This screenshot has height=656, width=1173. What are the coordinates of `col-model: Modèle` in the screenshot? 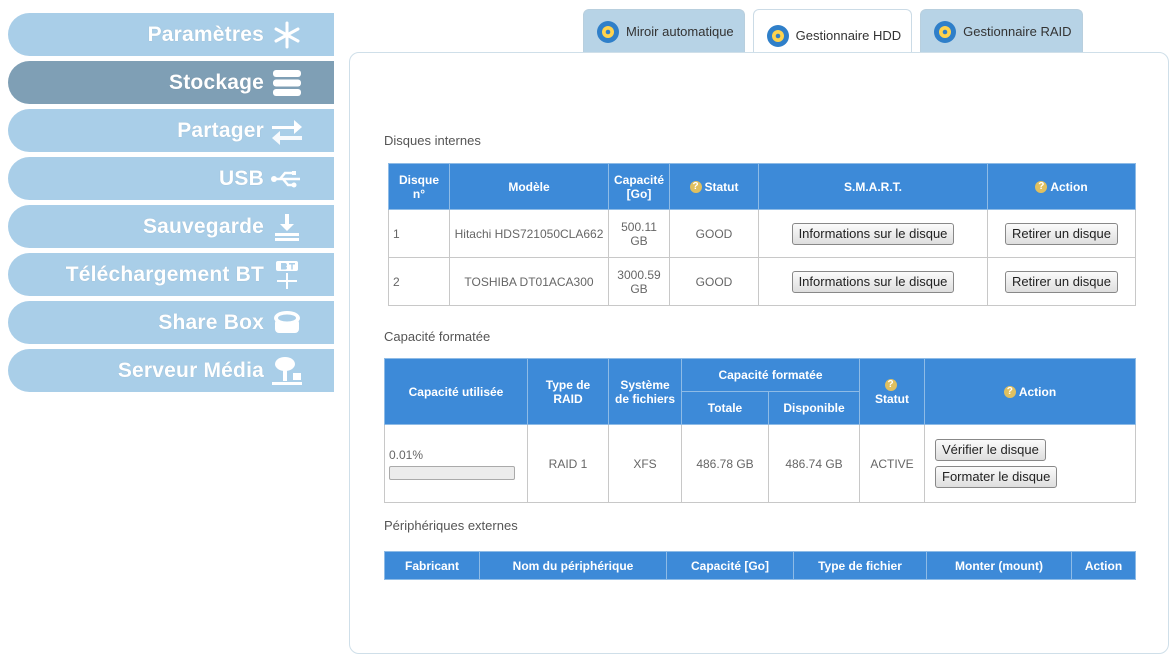 It's located at (529, 186).